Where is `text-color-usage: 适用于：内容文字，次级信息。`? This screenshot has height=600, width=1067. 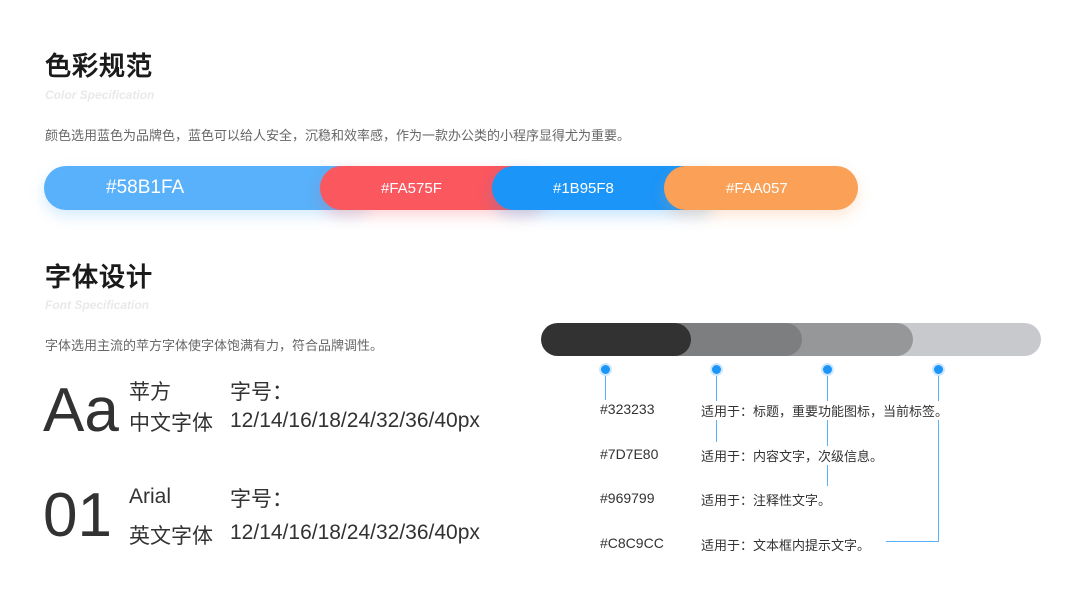
text-color-usage: 适用于：内容文字，次级信息。 is located at coordinates (792, 455).